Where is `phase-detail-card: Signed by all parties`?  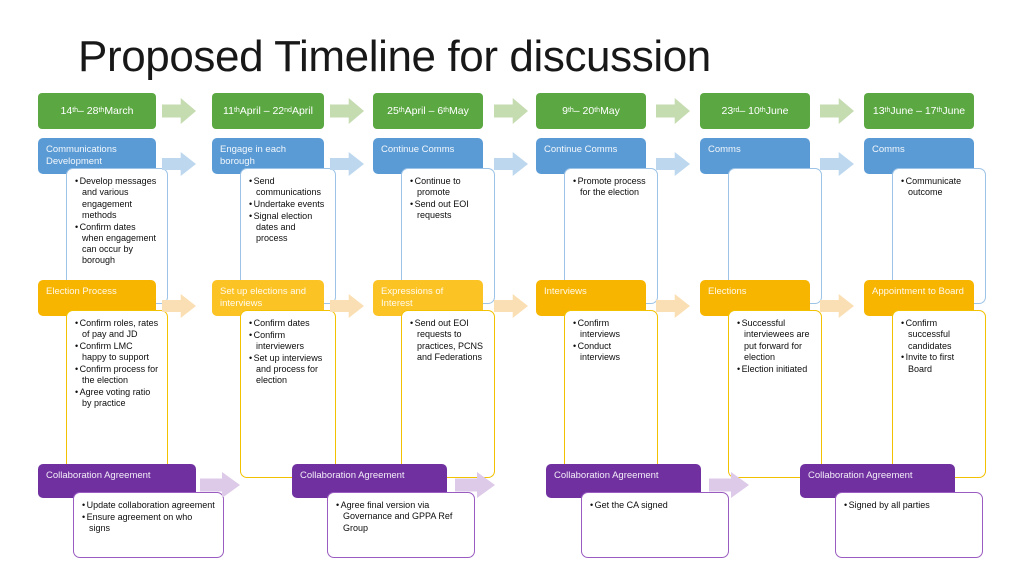 phase-detail-card: Signed by all parties is located at coordinates (909, 525).